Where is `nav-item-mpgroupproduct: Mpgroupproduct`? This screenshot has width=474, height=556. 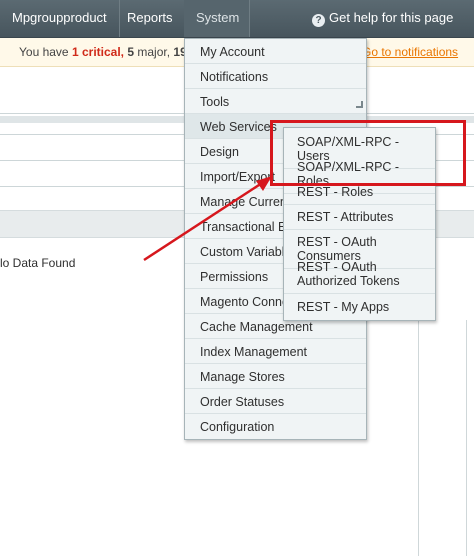 nav-item-mpgroupproduct: Mpgroupproduct is located at coordinates (60, 18).